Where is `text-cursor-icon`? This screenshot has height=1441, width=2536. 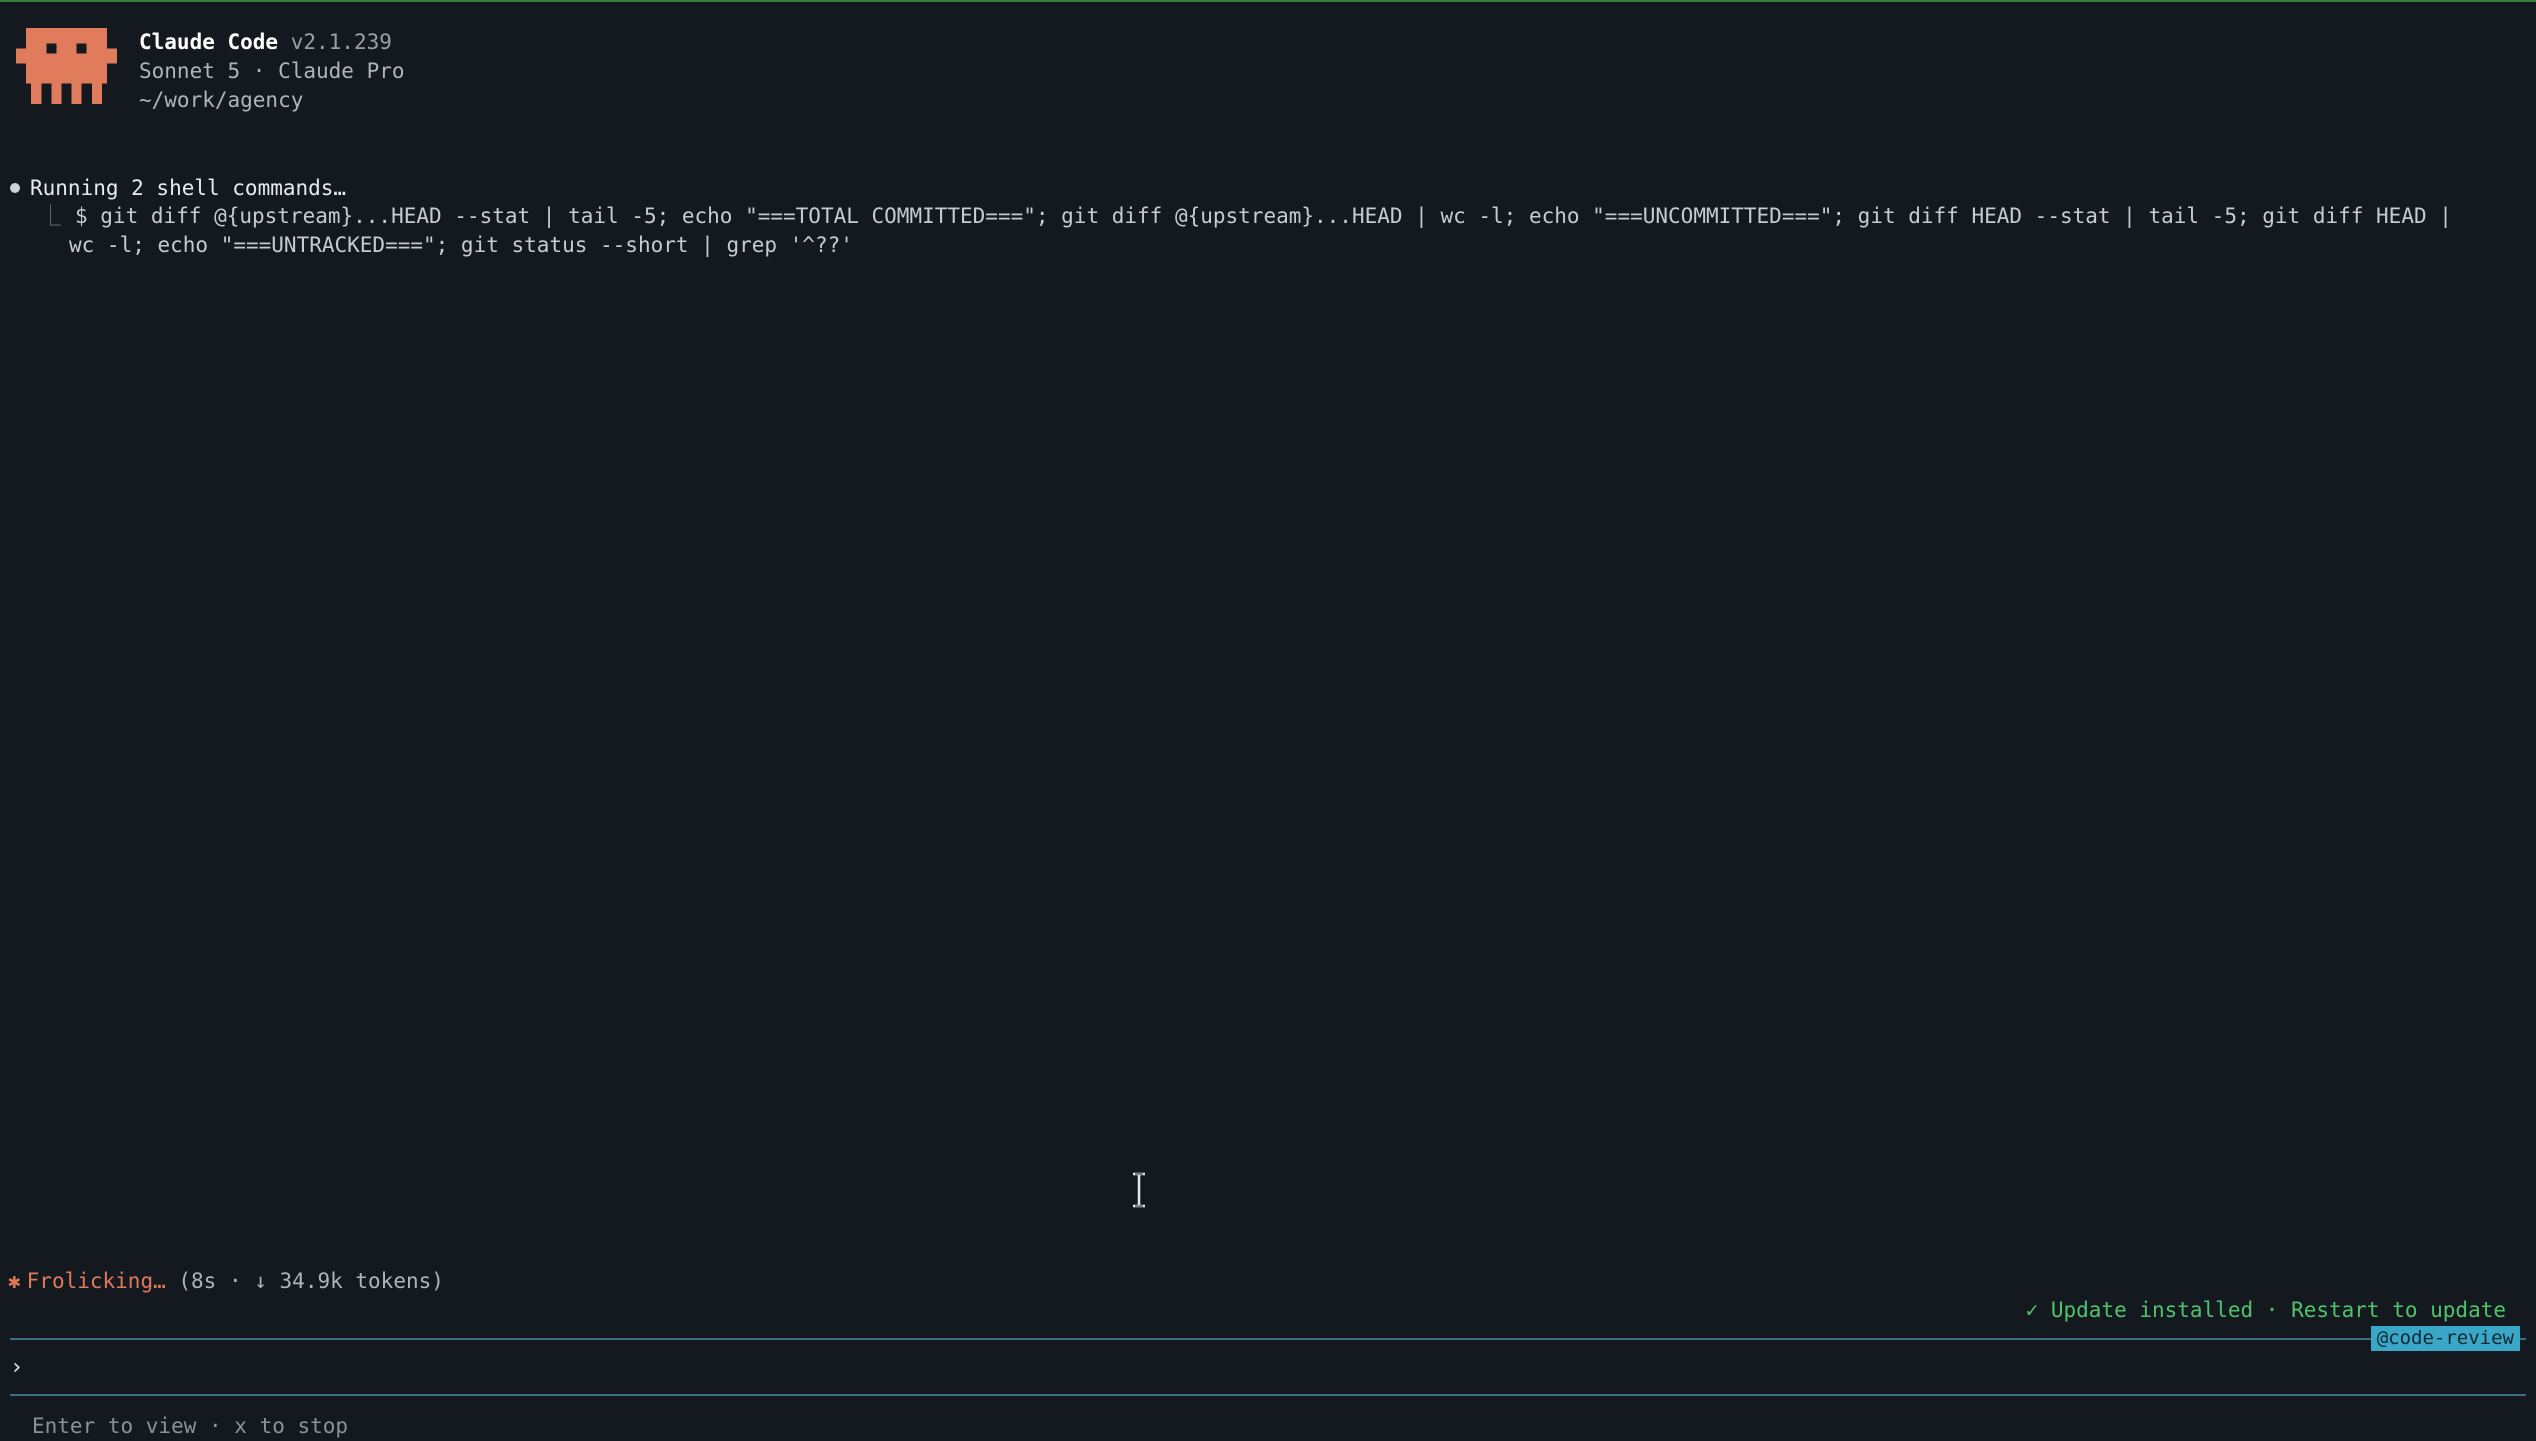
text-cursor-icon is located at coordinates (1139, 1190).